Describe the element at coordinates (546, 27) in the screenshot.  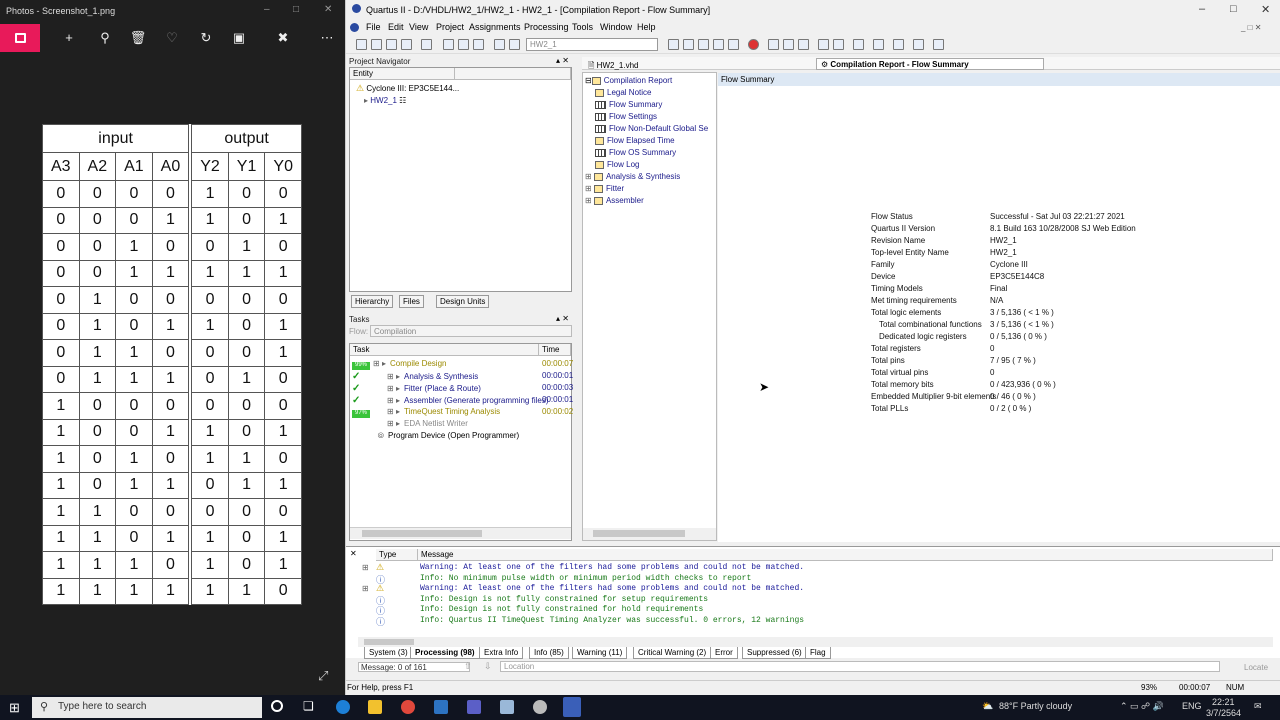
I see `menu-processing: Processing` at that location.